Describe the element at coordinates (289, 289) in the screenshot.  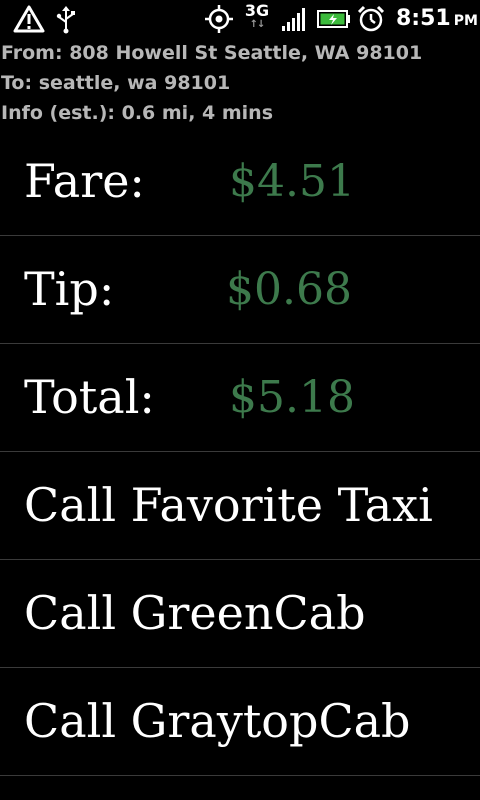
I see `tip-value: $0.68` at that location.